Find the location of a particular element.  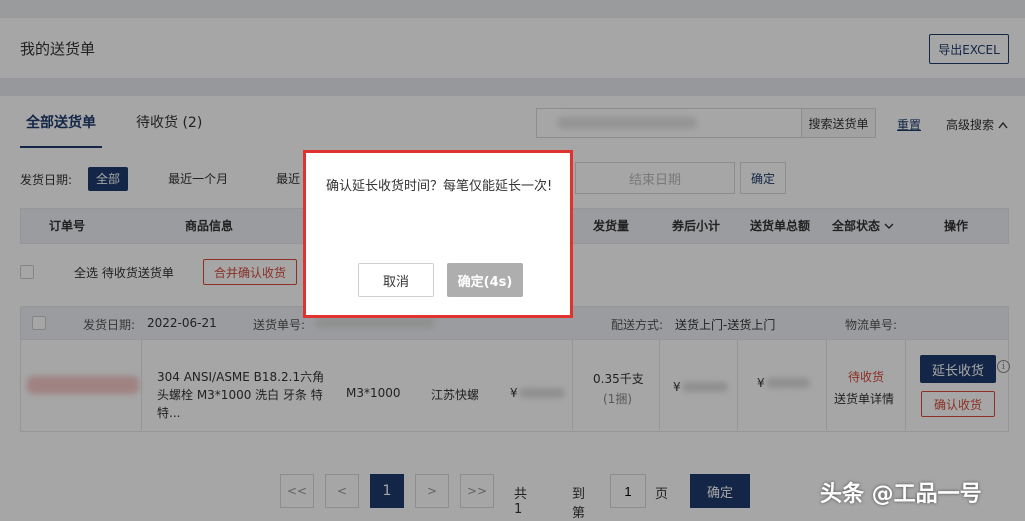

dialog-cancel-button: 取消 is located at coordinates (396, 280).